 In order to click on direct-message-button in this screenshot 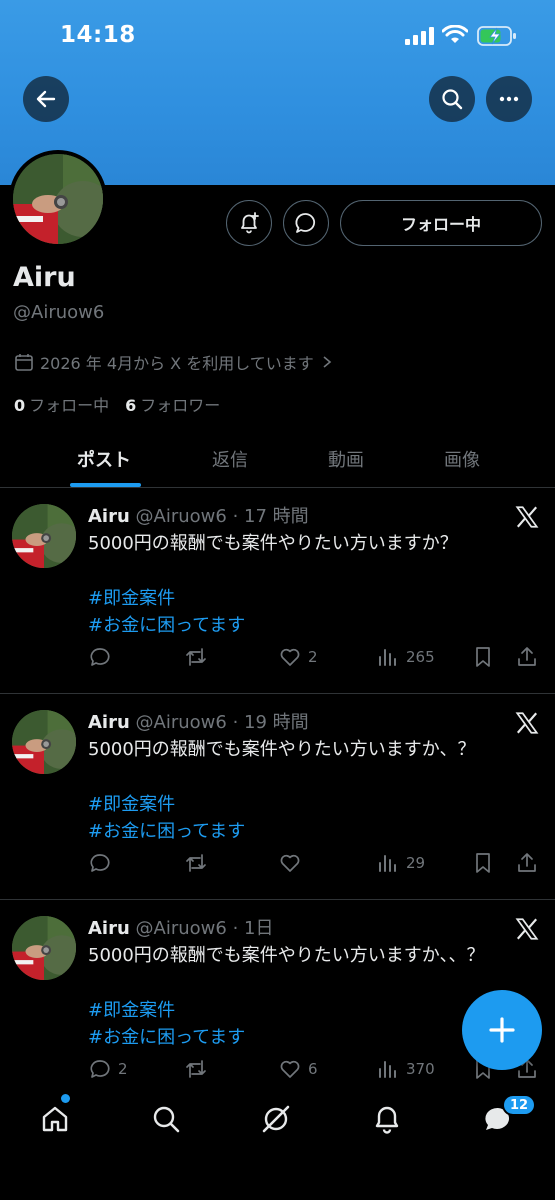, I will do `click(306, 223)`.